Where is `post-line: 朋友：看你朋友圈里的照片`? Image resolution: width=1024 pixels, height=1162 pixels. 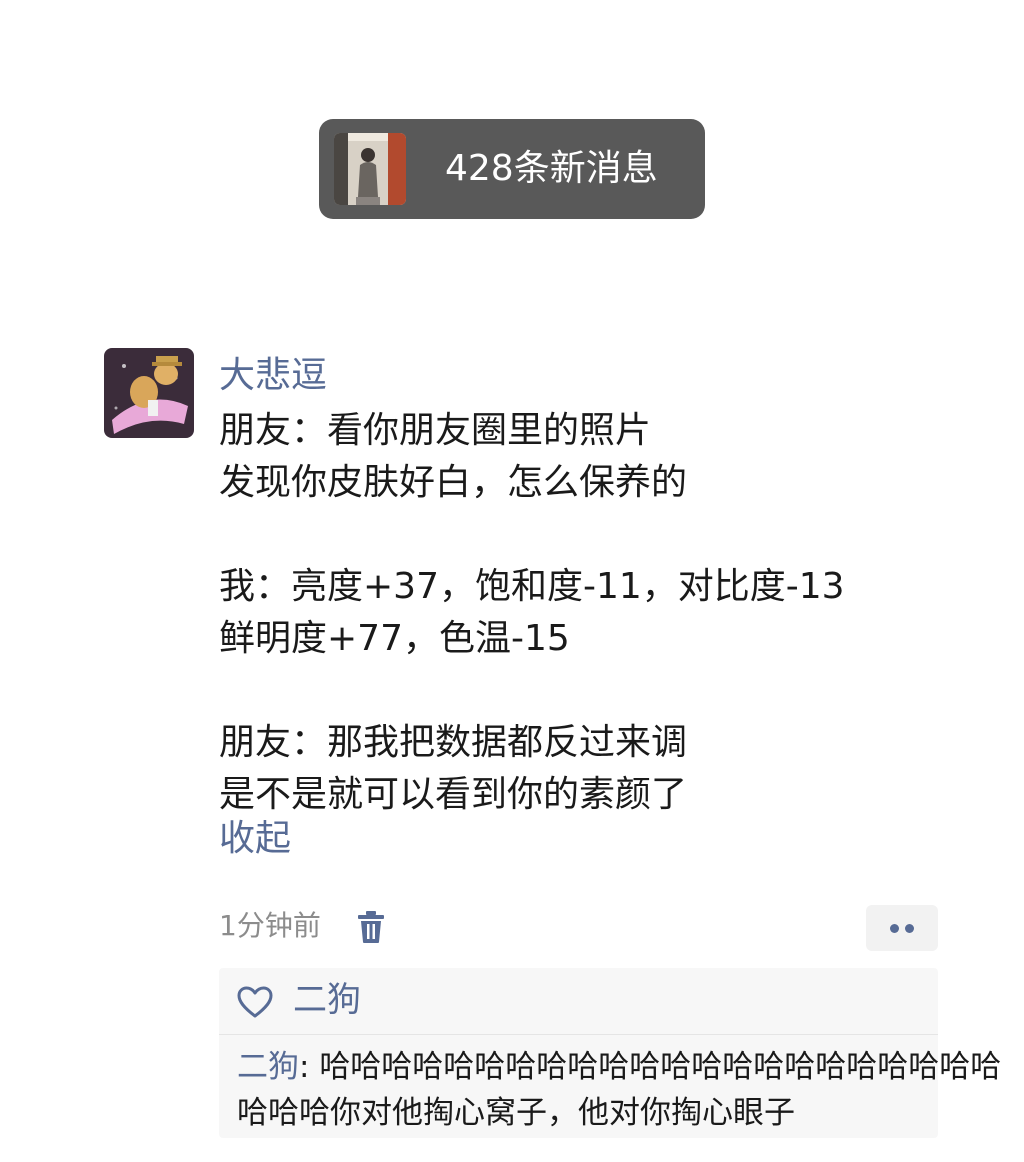 post-line: 朋友：看你朋友圈里的照片 is located at coordinates (435, 430).